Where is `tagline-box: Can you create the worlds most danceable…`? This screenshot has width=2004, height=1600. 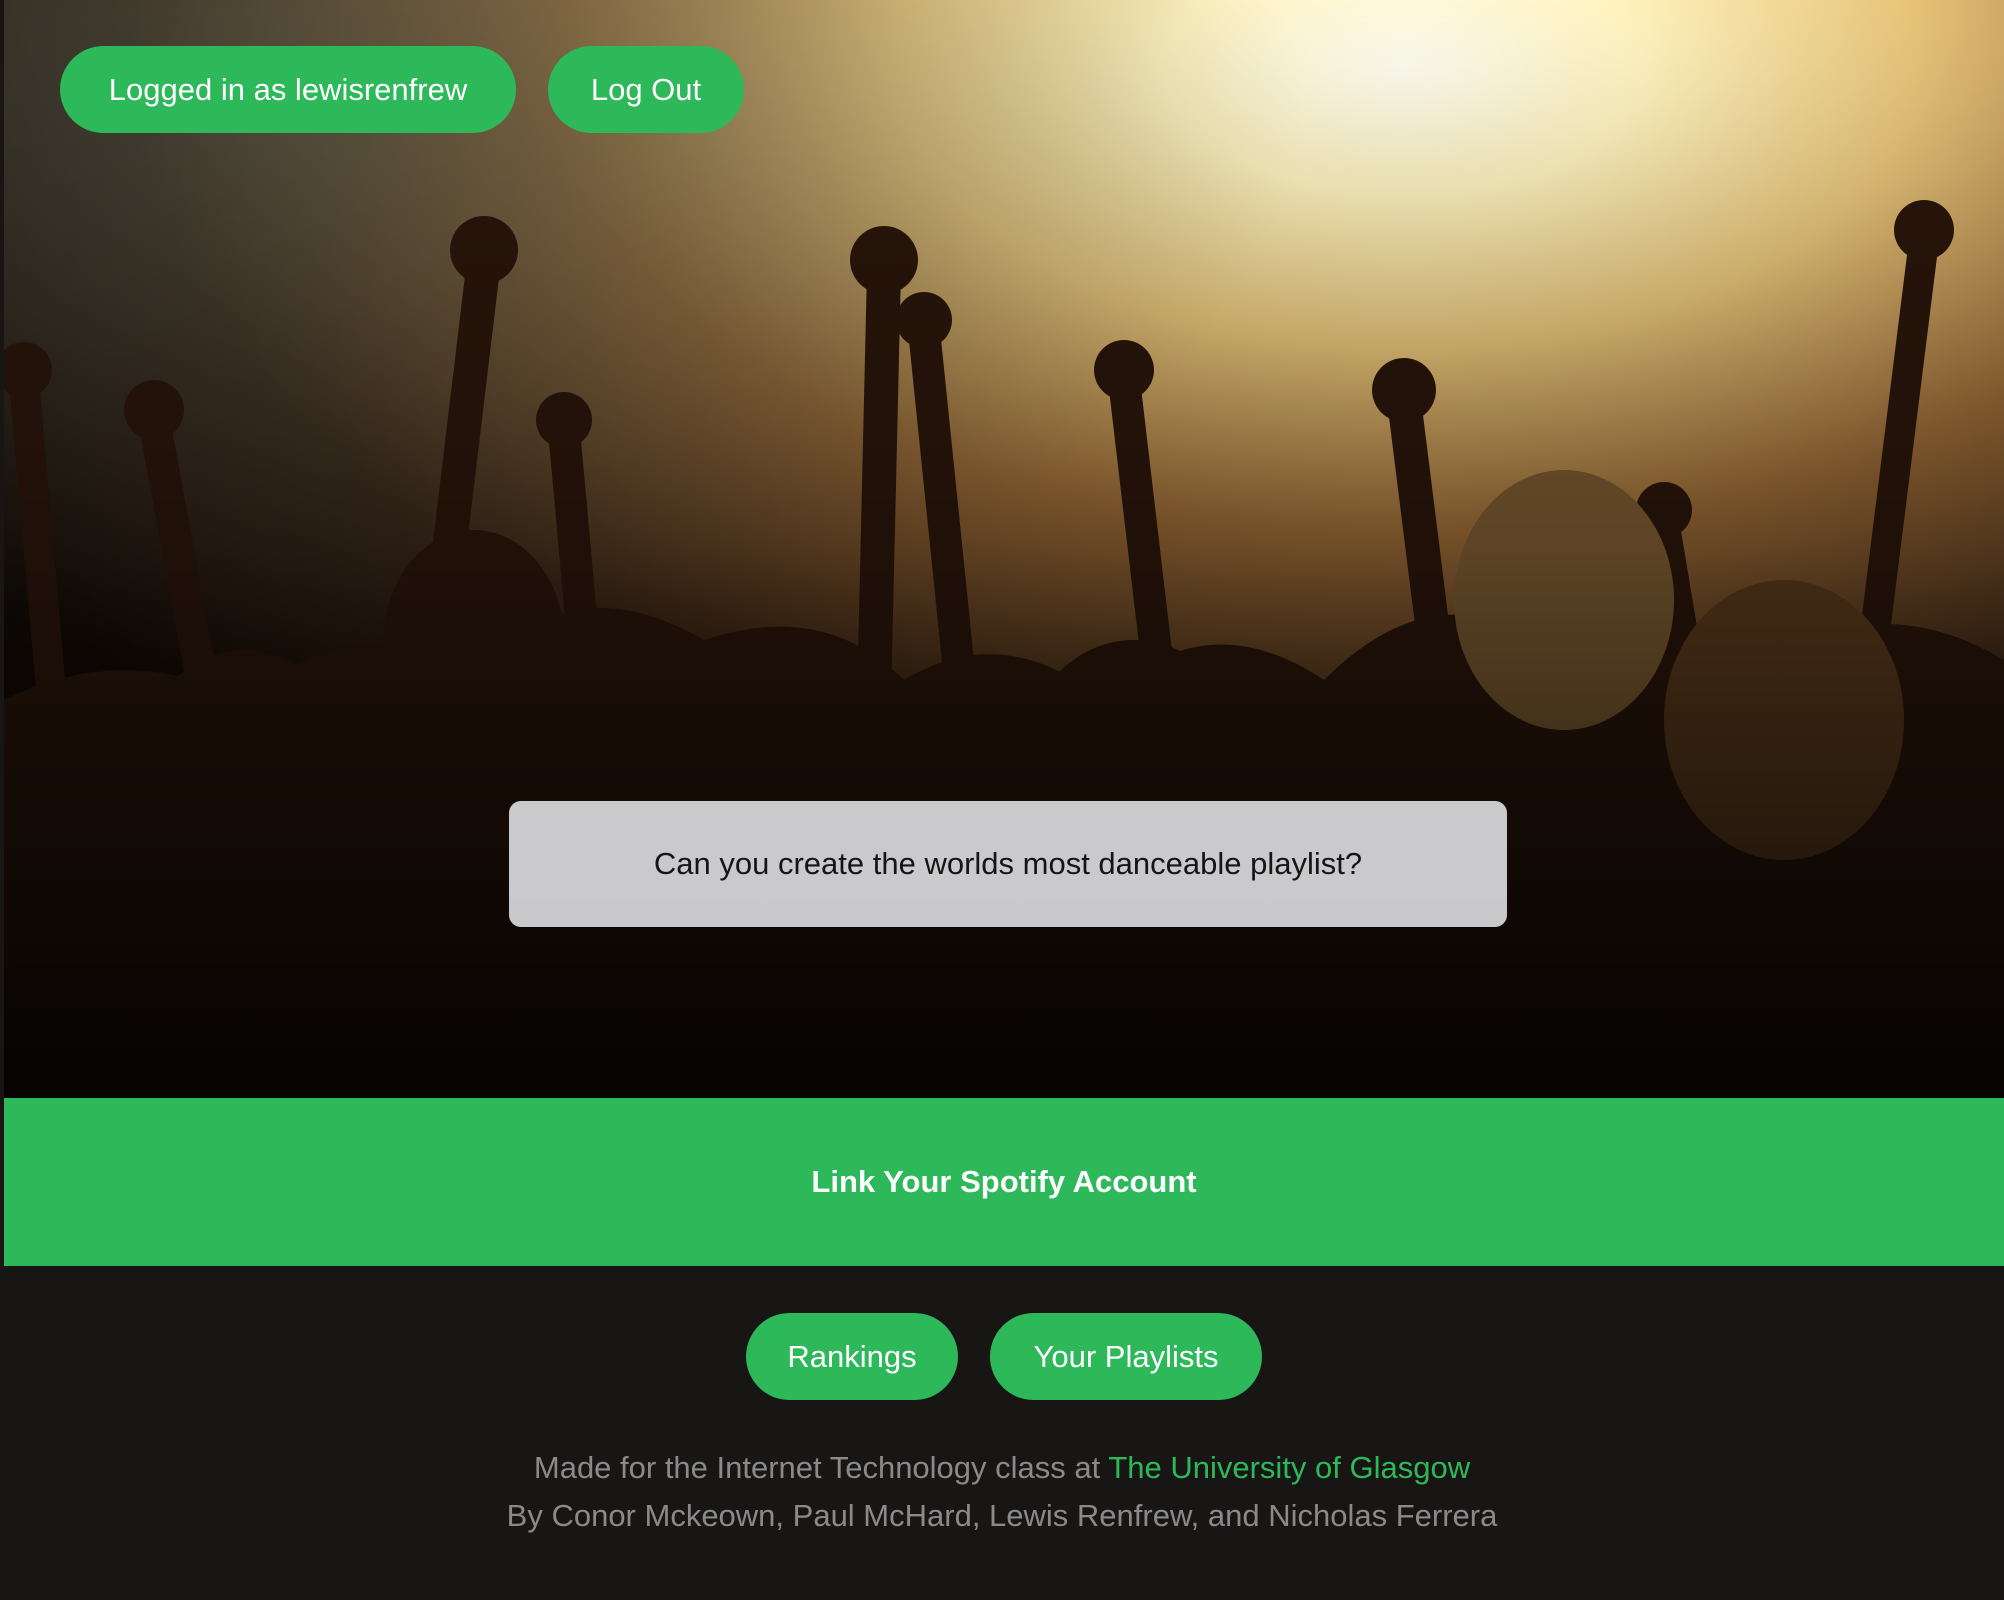 tagline-box: Can you create the worlds most danceable… is located at coordinates (1008, 864).